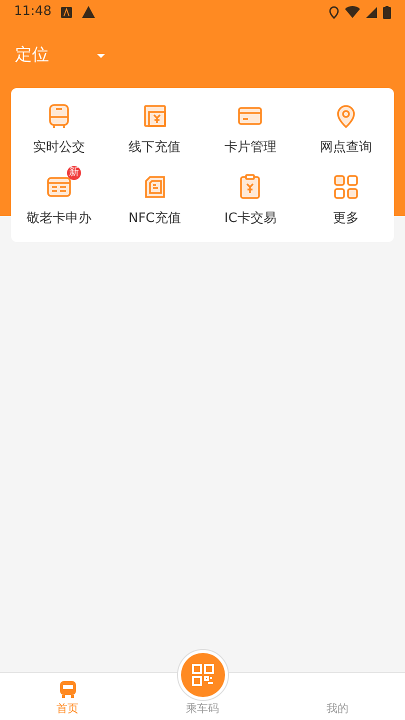 The image size is (405, 720). I want to click on service-item: 更多, so click(346, 200).